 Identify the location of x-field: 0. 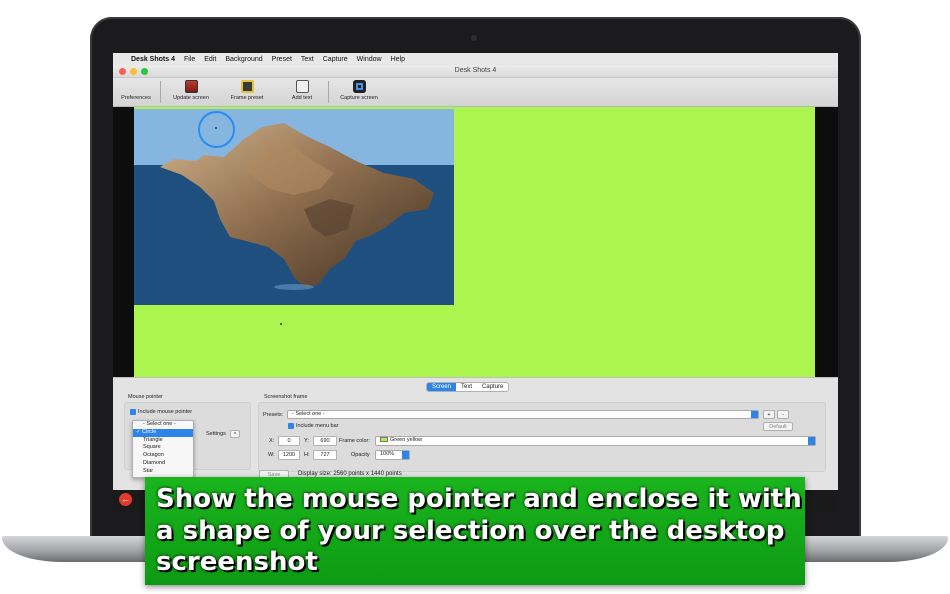
(289, 441).